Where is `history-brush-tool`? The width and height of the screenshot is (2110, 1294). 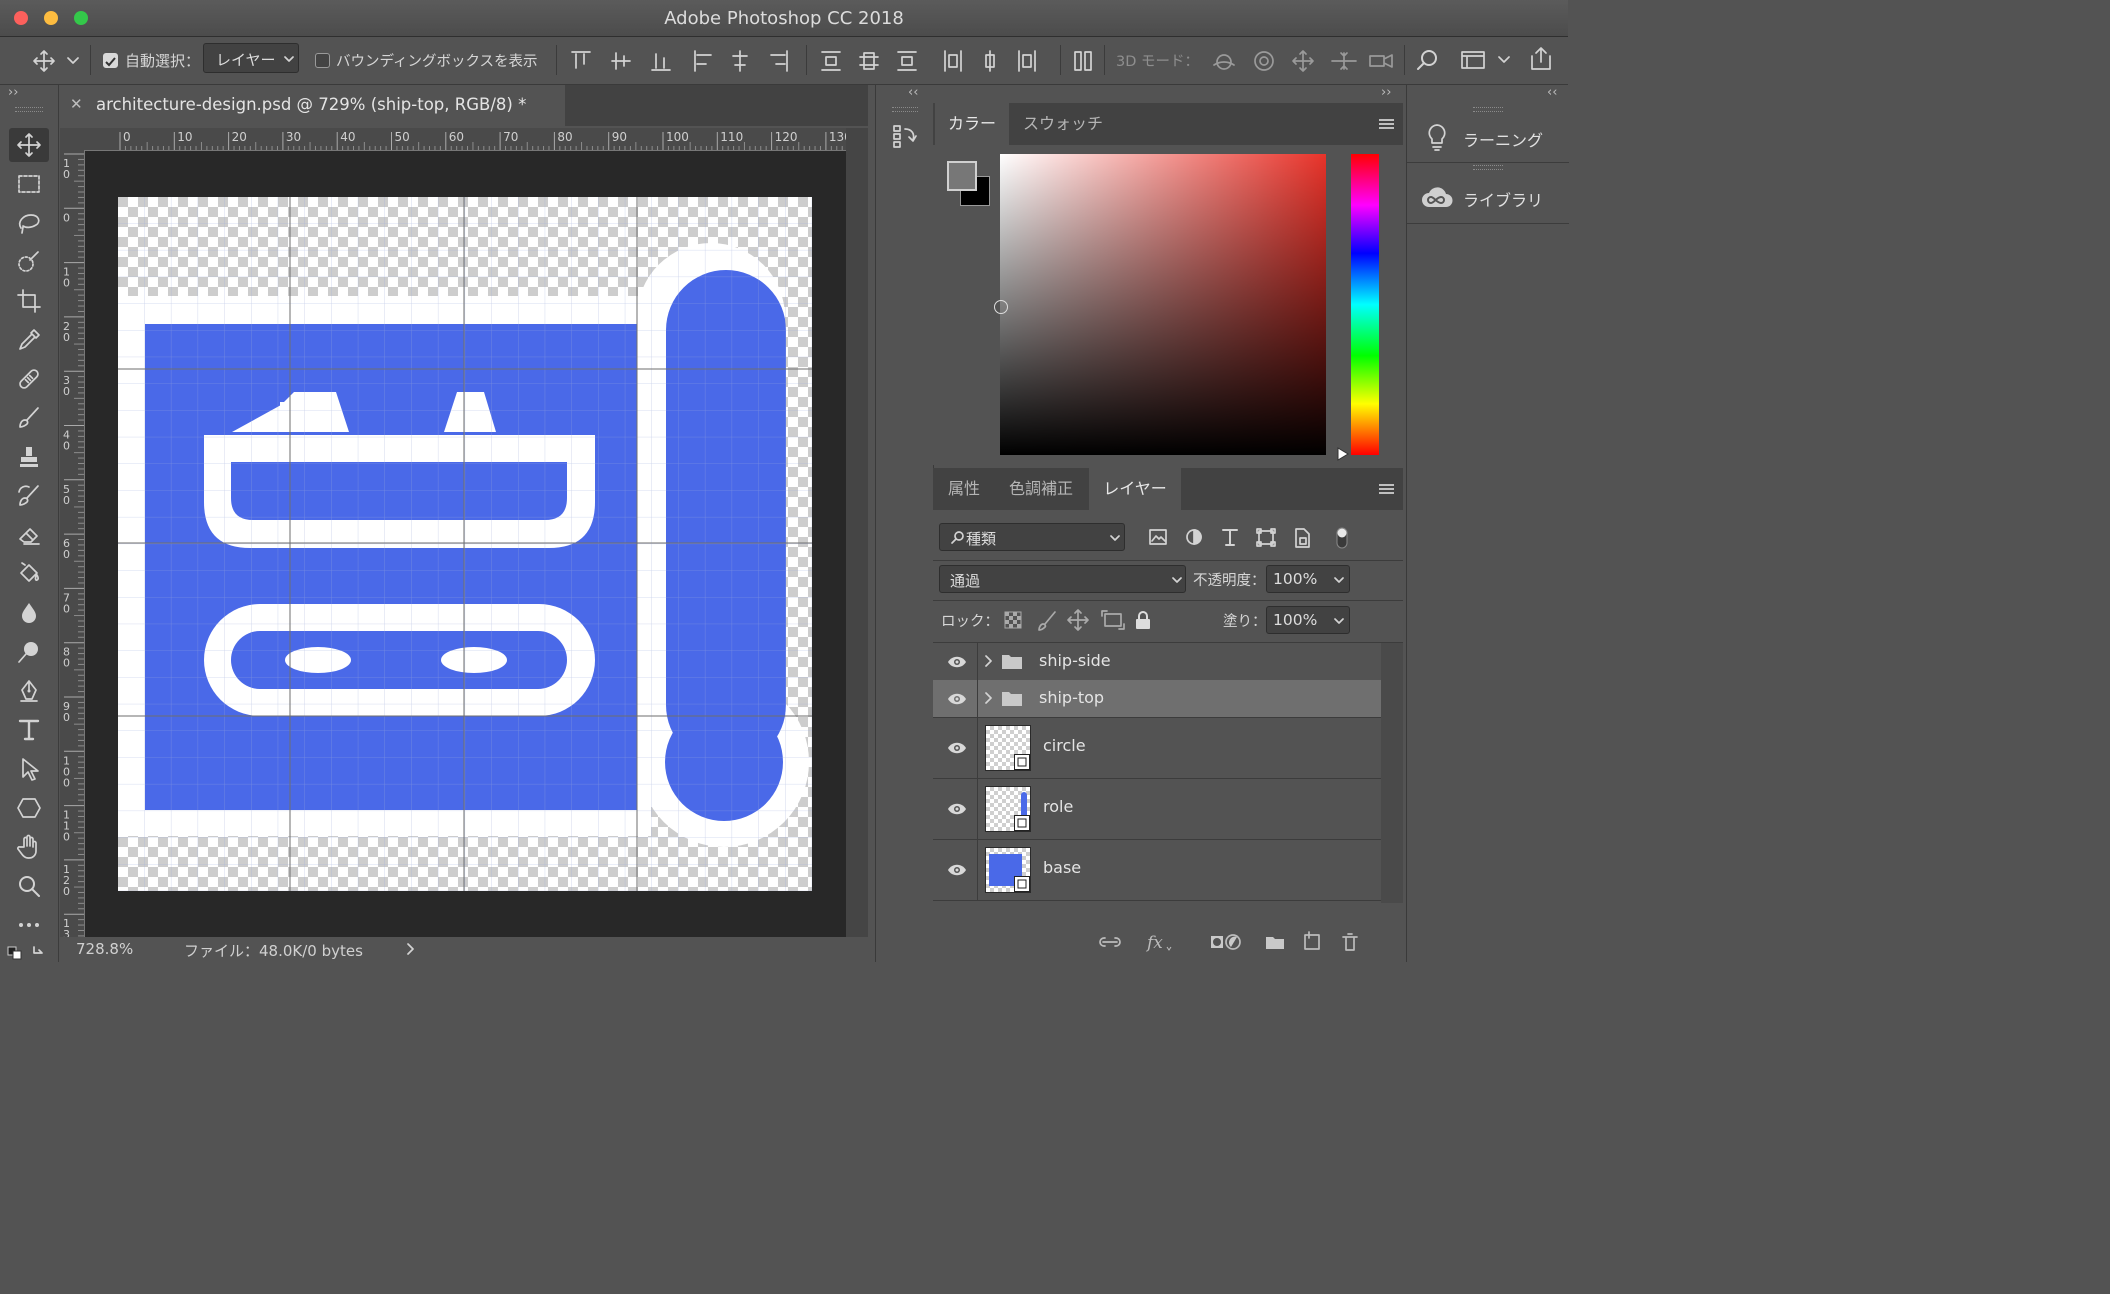
history-brush-tool is located at coordinates (29, 496).